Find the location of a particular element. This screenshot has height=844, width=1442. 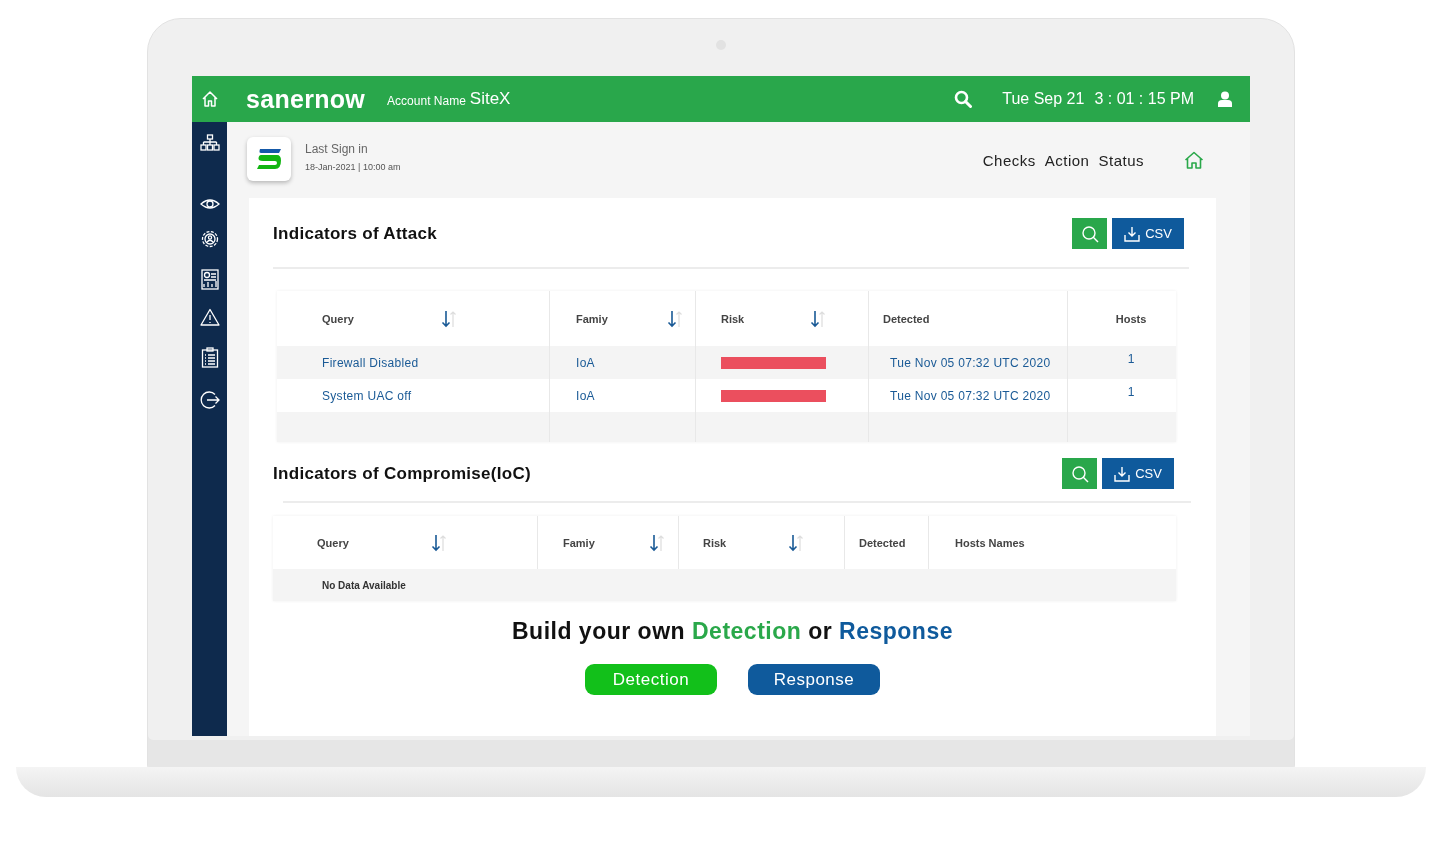

home-icon is located at coordinates (1194, 160).